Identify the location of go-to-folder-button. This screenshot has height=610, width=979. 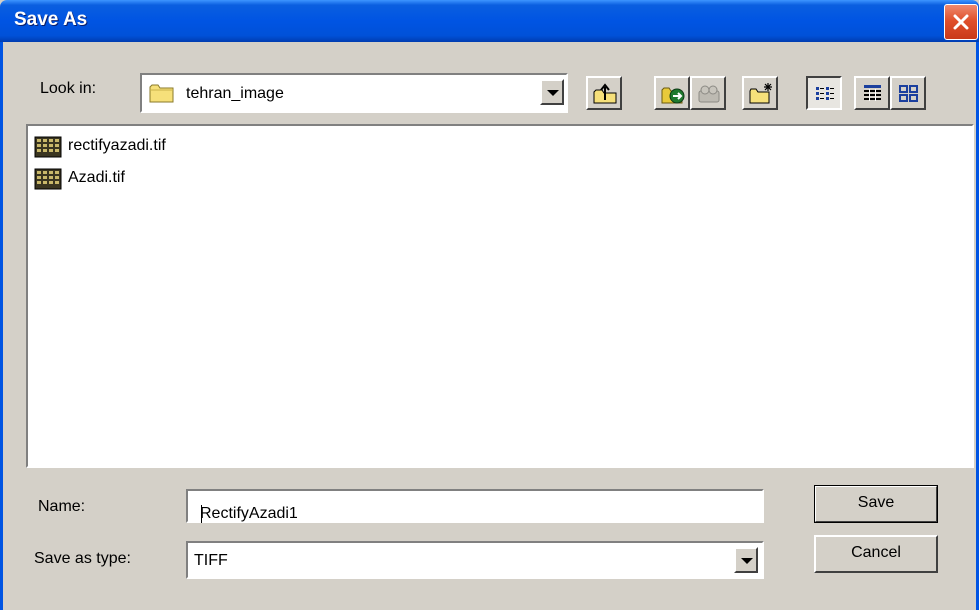
(672, 93).